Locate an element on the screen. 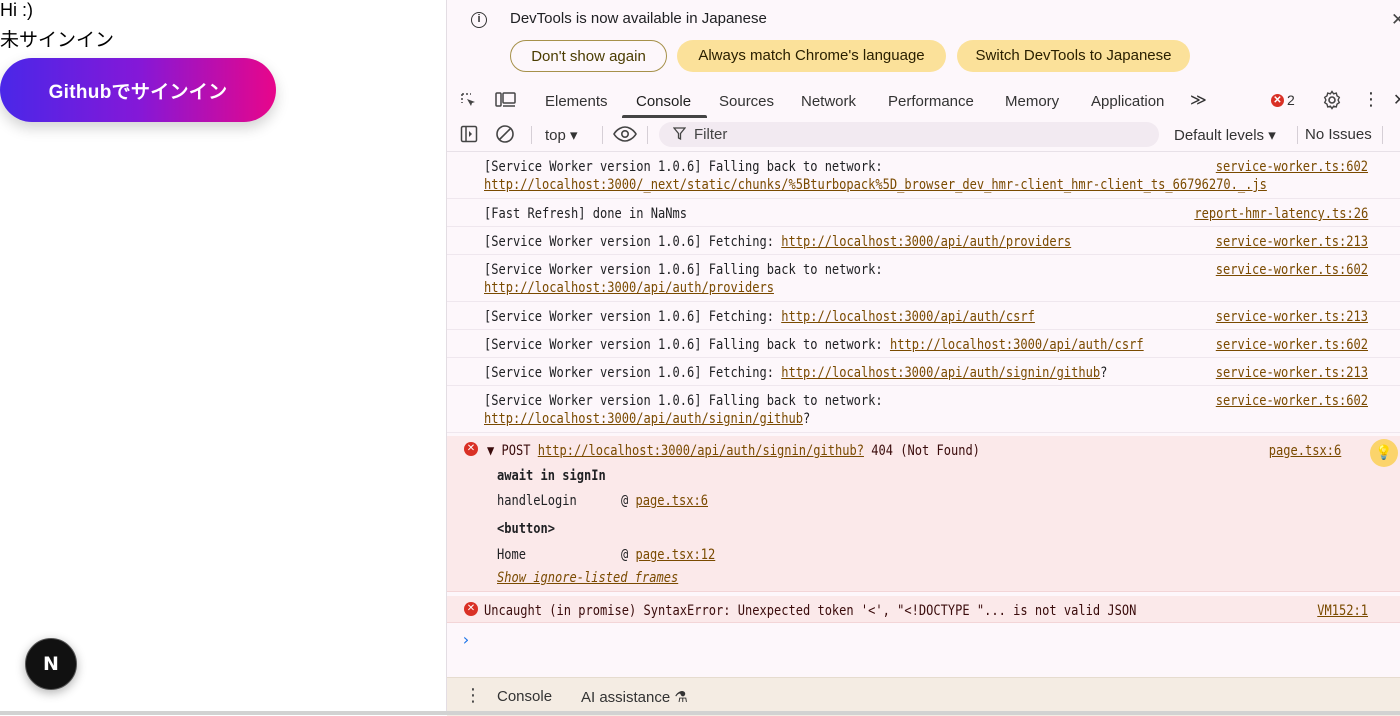  github-signin-button: Githubでサインイン is located at coordinates (138, 90).